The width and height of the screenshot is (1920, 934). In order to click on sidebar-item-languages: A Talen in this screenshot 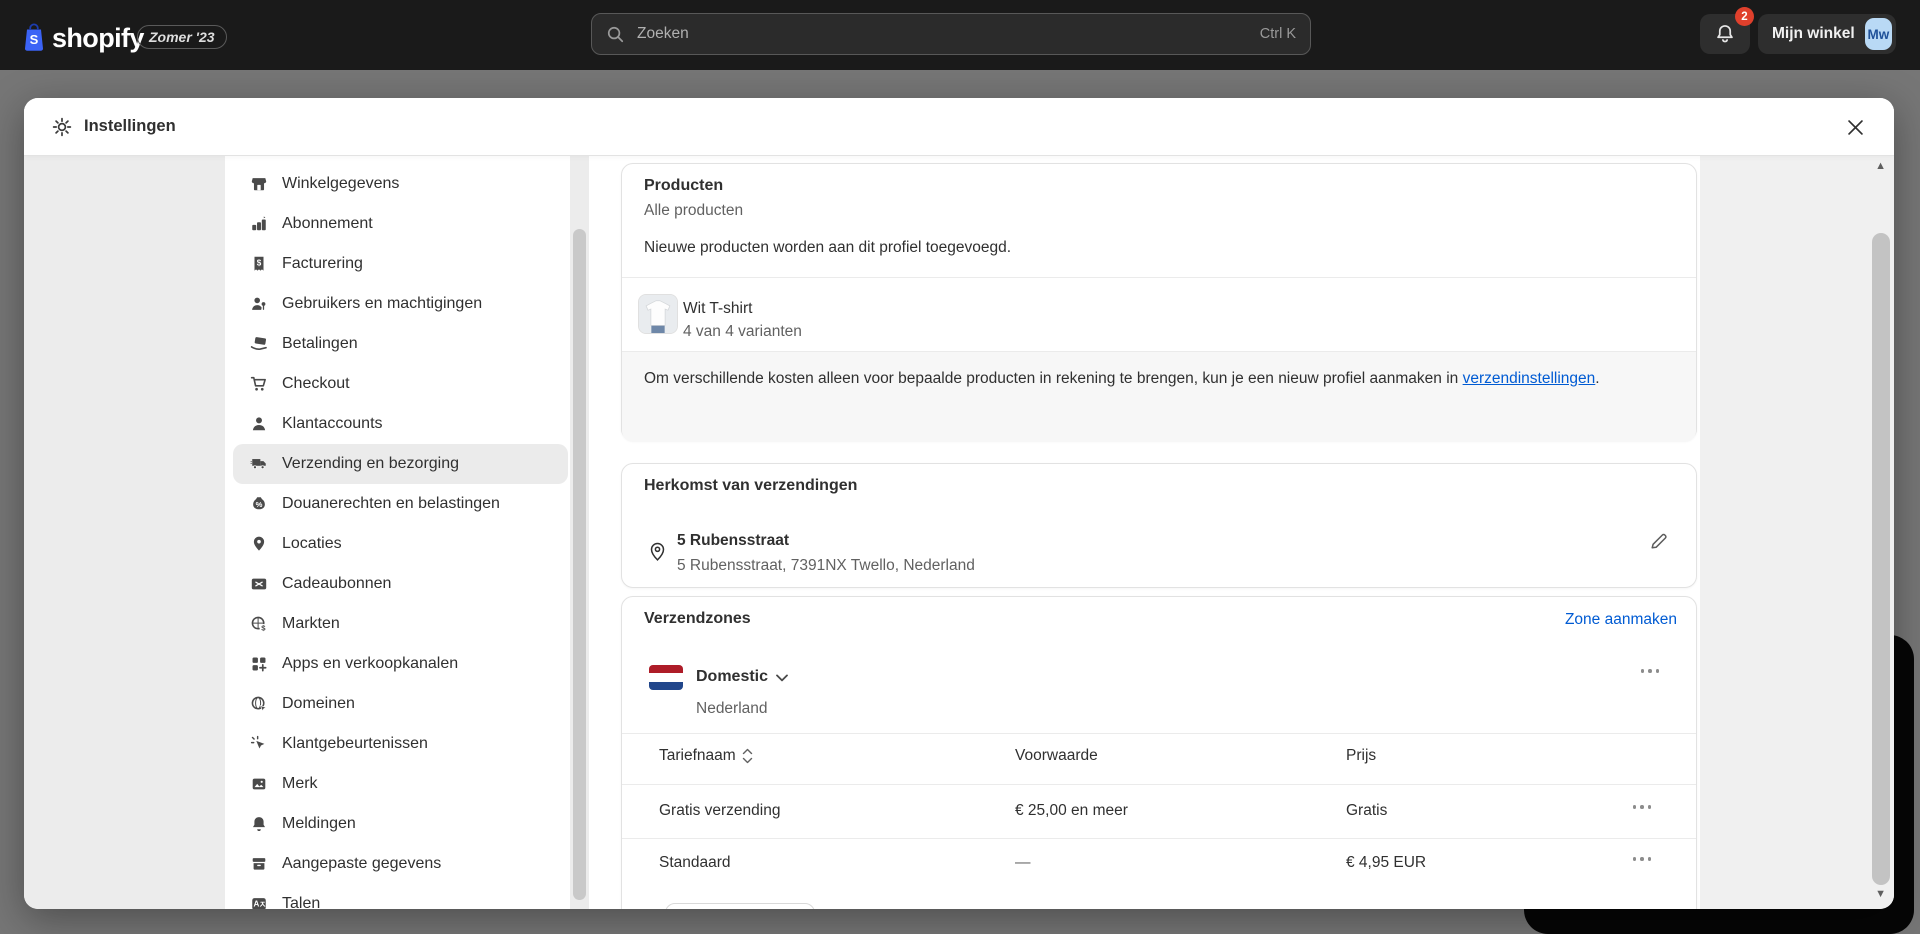, I will do `click(400, 896)`.